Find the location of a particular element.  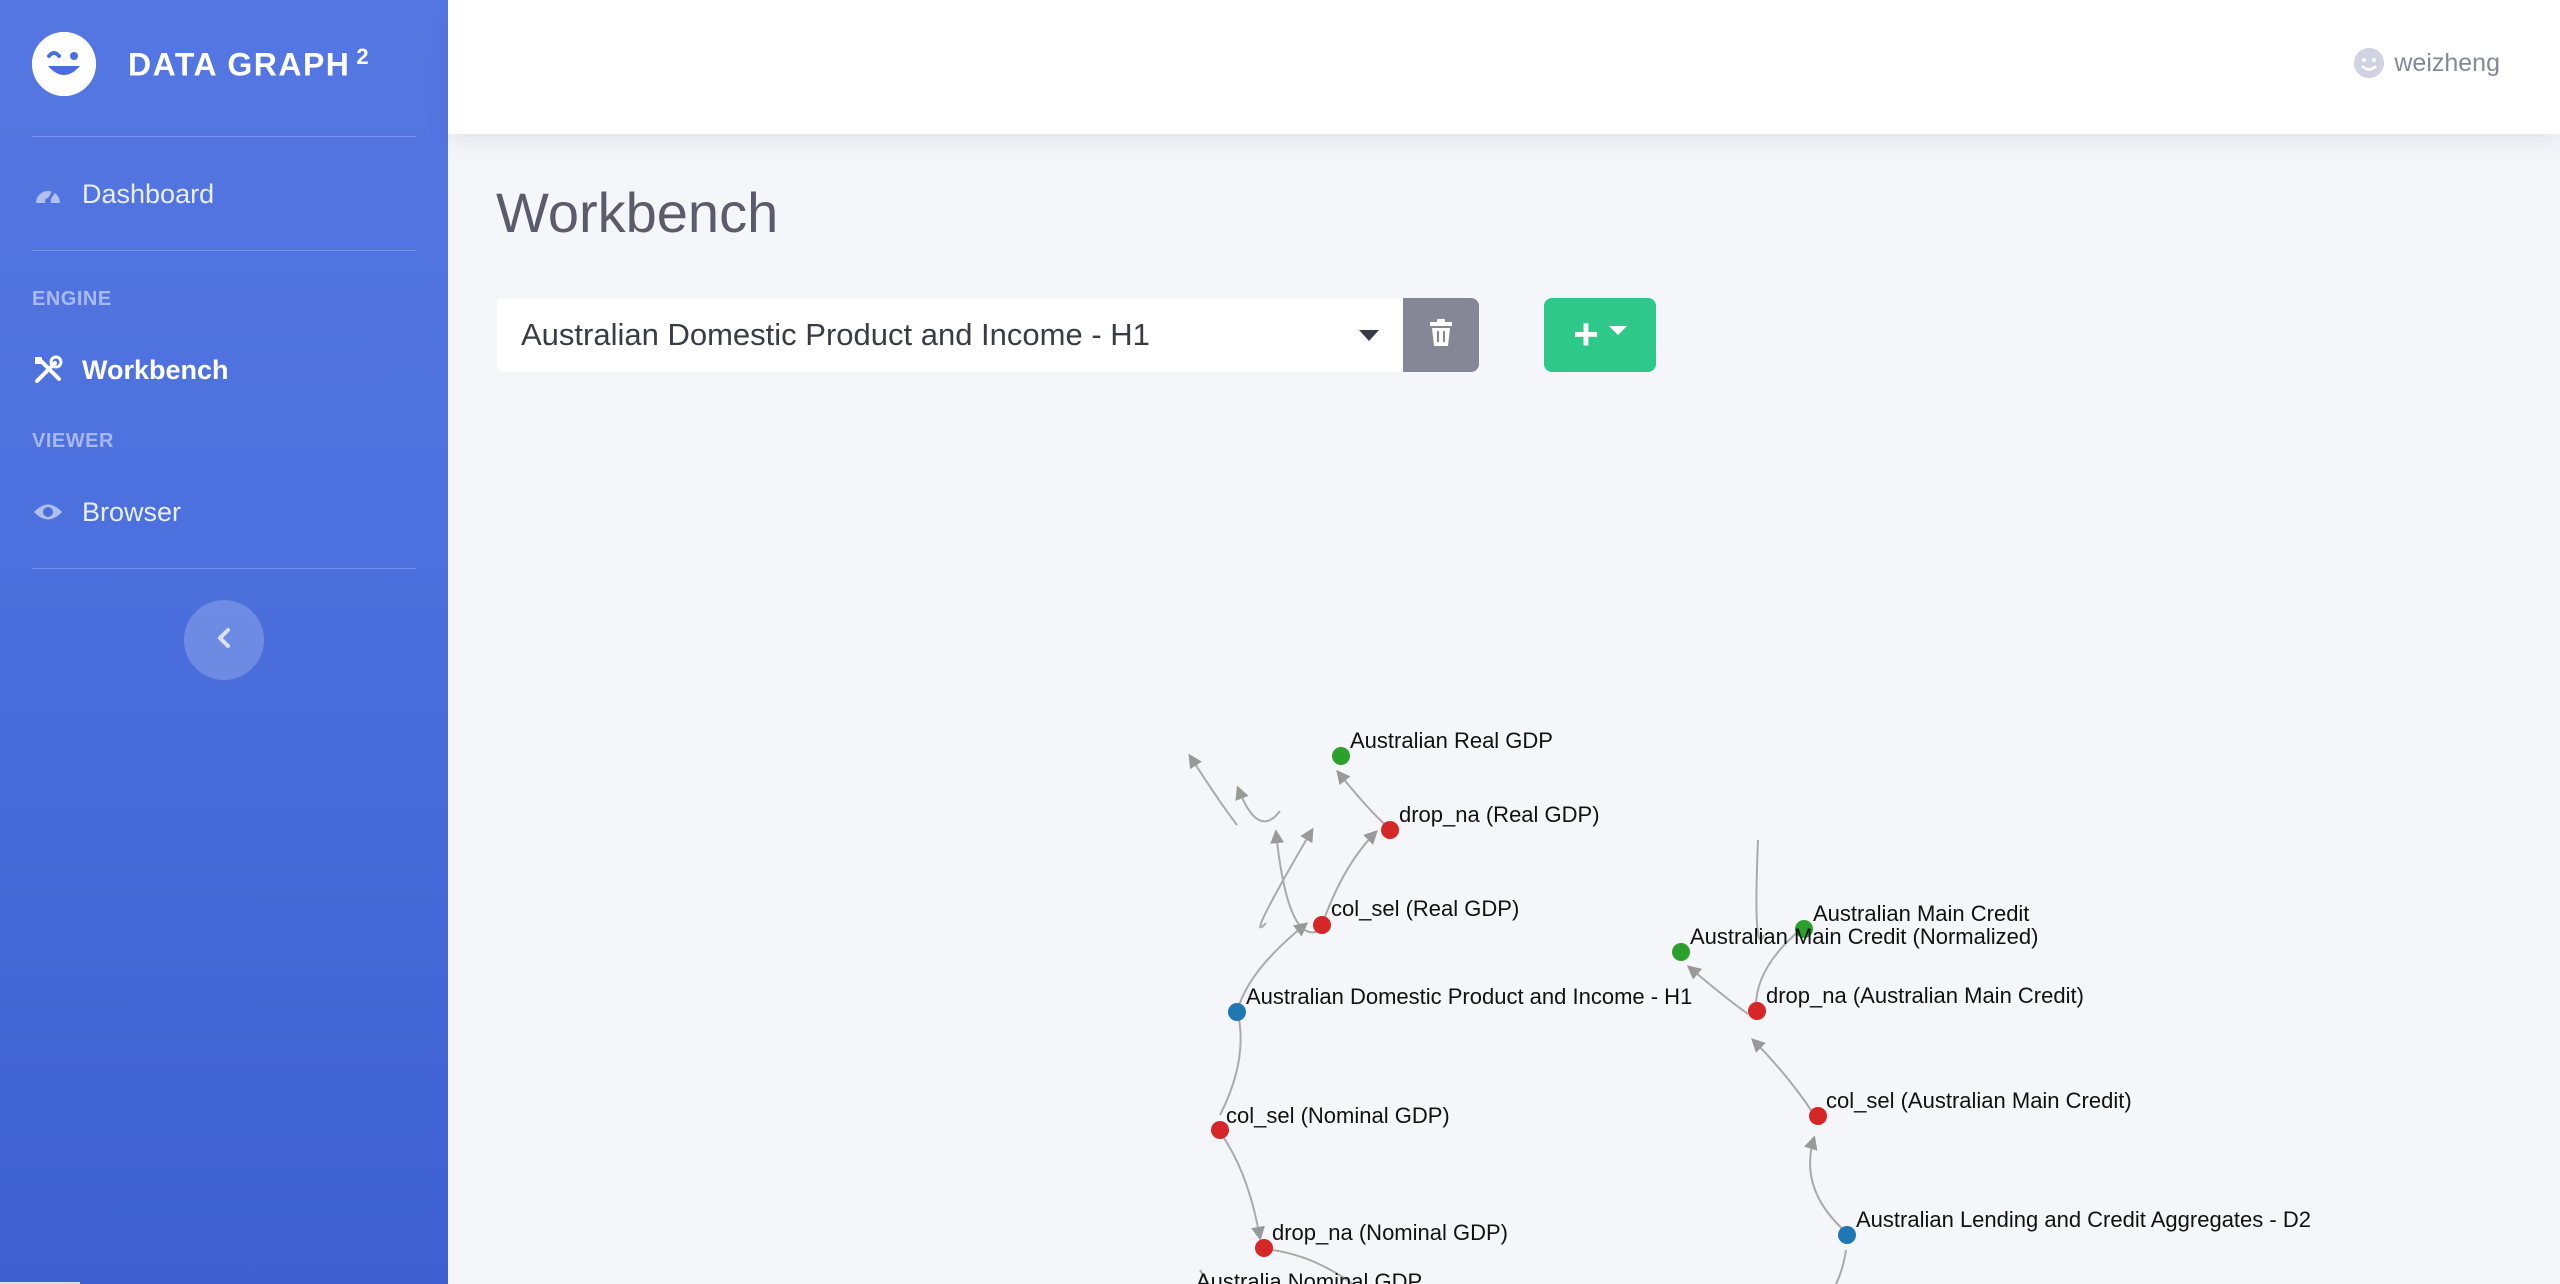

user-avatar-icon is located at coordinates (2369, 63).